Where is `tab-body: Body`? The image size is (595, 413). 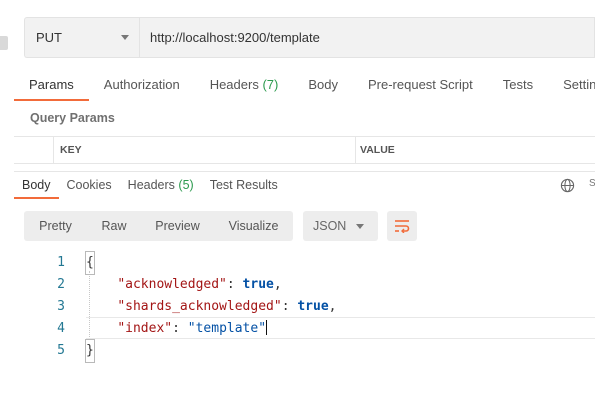
tab-body: Body is located at coordinates (323, 86).